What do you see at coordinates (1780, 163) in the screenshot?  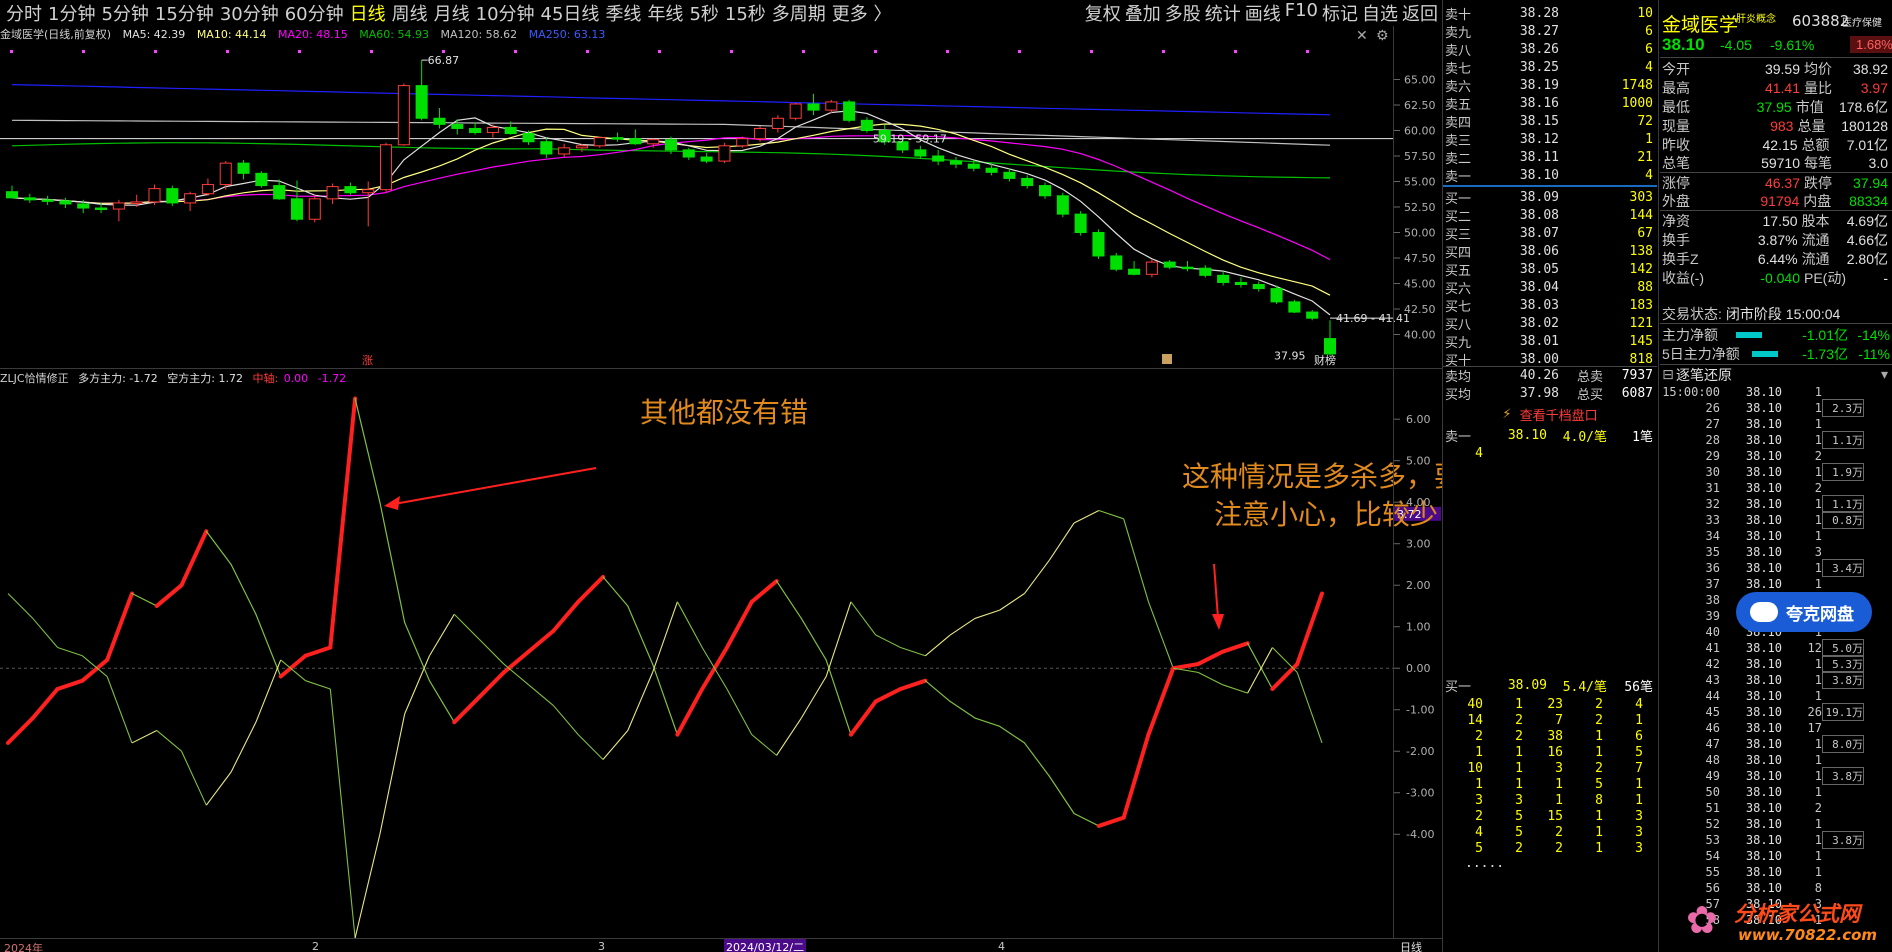 I see `stat-value: 59710` at bounding box center [1780, 163].